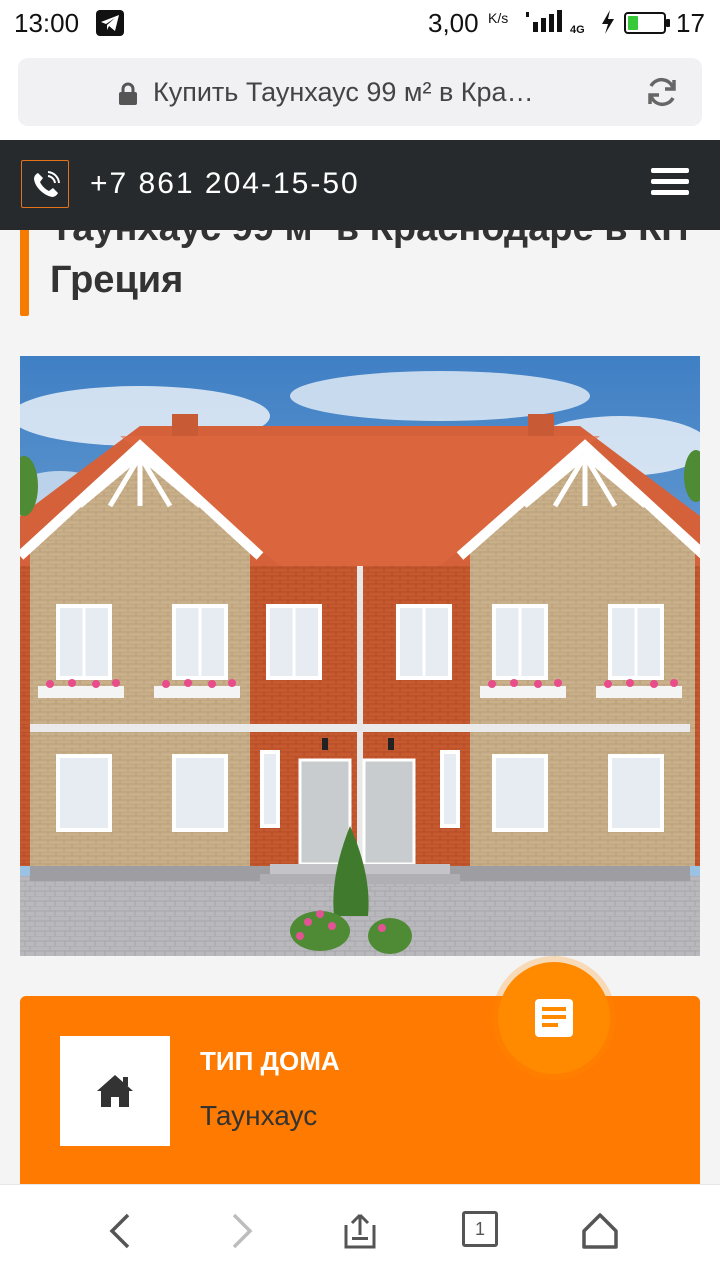 This screenshot has width=720, height=1280. I want to click on site-header: +7 861 204-15-50, so click(360, 185).